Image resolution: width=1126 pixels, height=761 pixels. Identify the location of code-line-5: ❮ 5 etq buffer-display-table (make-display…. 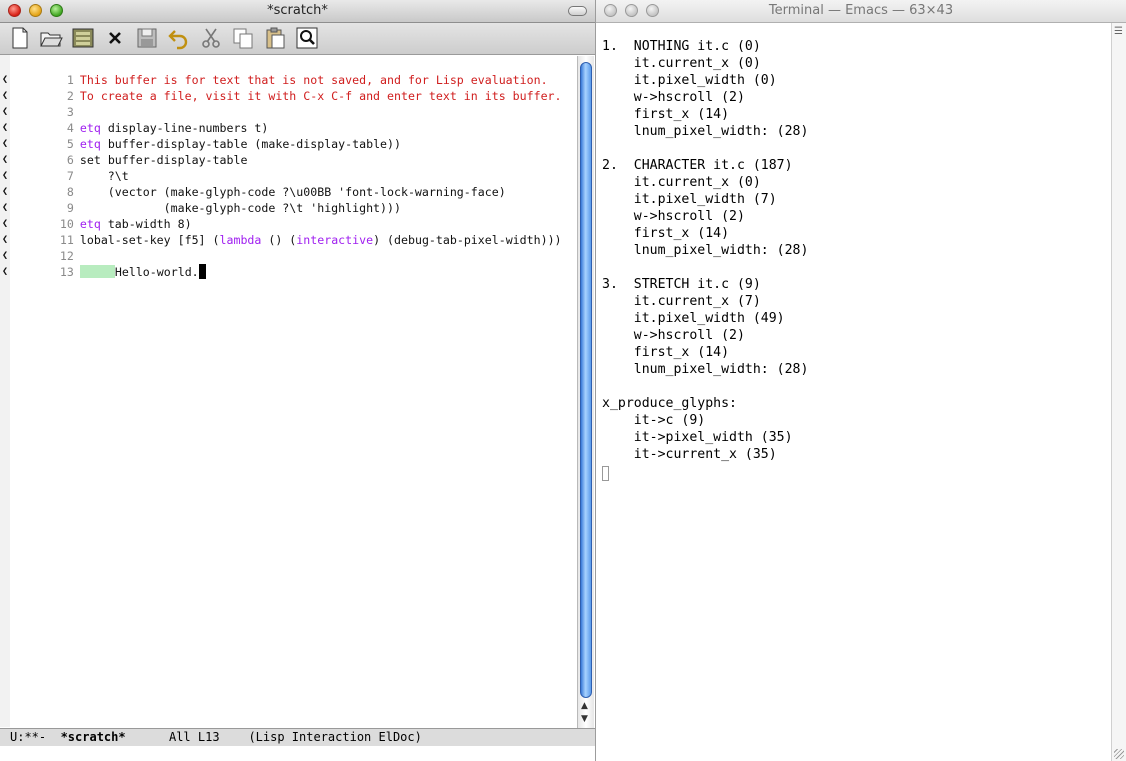
(201, 144).